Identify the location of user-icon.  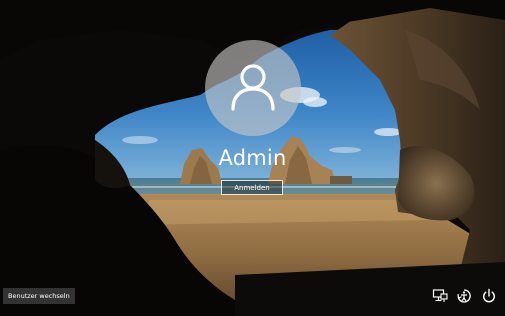
(253, 88).